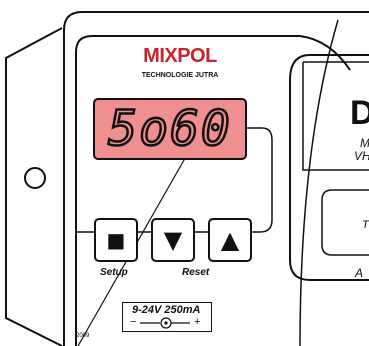 The width and height of the screenshot is (369, 346). What do you see at coordinates (180, 75) in the screenshot?
I see `brand-tagline: TECHNOLOGIE JUTRA` at bounding box center [180, 75].